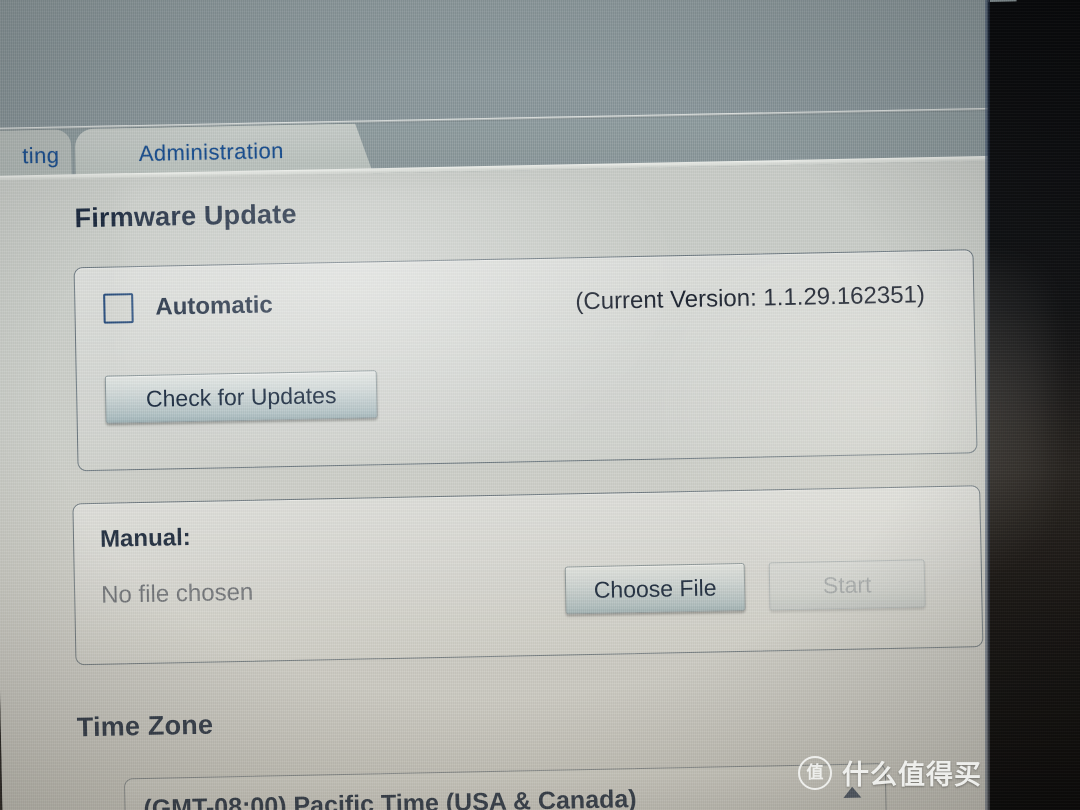 Image resolution: width=1080 pixels, height=810 pixels. Describe the element at coordinates (145, 538) in the screenshot. I see `manual-label: Manual:` at that location.